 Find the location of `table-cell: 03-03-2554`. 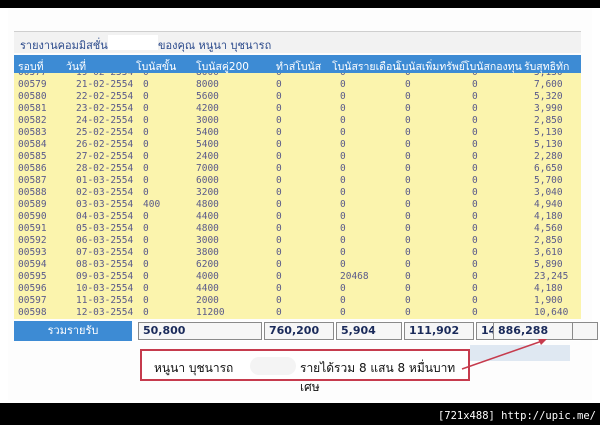

table-cell: 03-03-2554 is located at coordinates (105, 204).